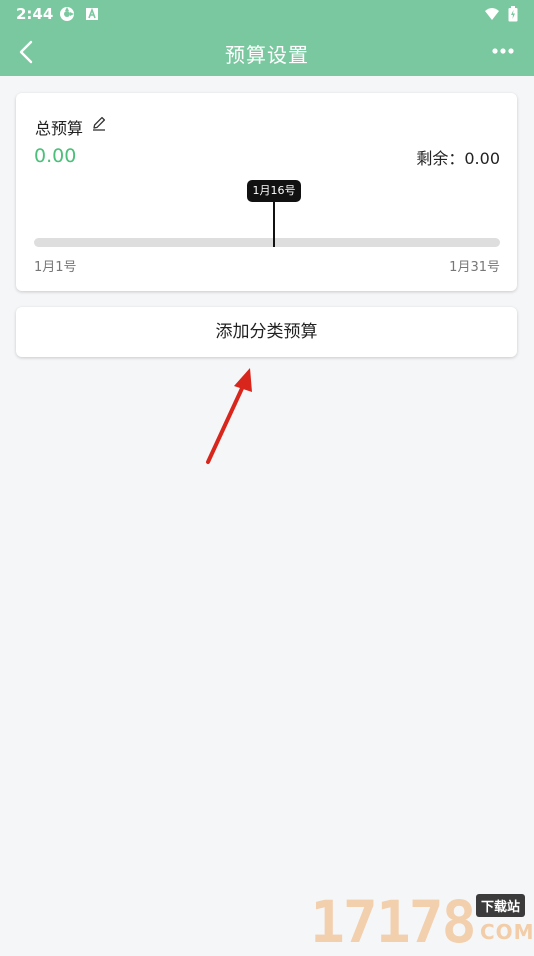 This screenshot has height=956, width=534. What do you see at coordinates (35, 14) in the screenshot?
I see `status-time: 2:44` at bounding box center [35, 14].